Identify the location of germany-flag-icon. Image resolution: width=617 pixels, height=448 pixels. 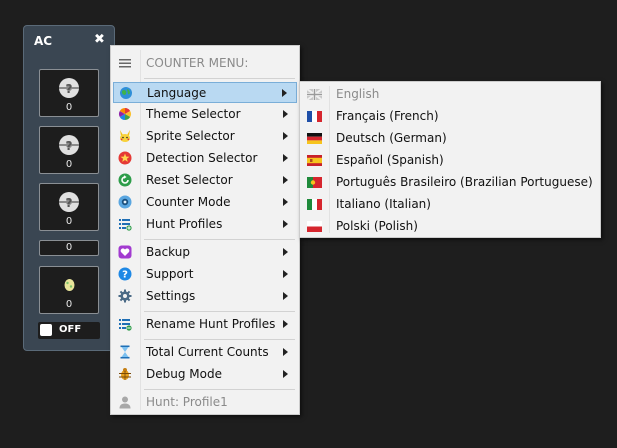
(314, 138).